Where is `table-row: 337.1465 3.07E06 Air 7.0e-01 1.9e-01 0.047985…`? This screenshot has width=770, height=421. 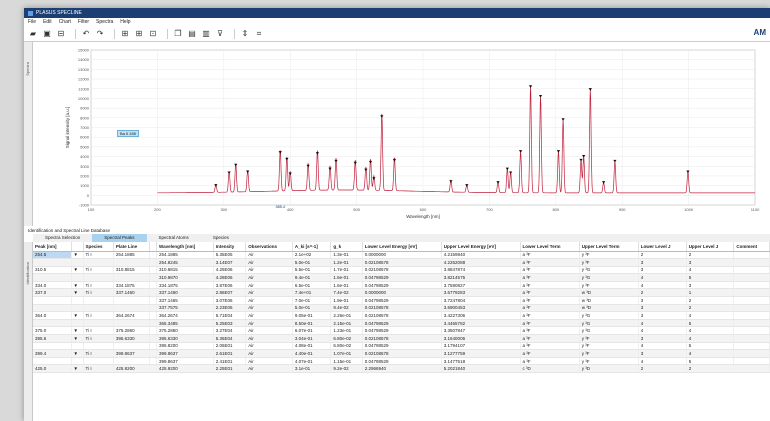 table-row: 337.1465 3.07E06 Air 7.0e-01 1.9e-01 0.047985… is located at coordinates (401, 300).